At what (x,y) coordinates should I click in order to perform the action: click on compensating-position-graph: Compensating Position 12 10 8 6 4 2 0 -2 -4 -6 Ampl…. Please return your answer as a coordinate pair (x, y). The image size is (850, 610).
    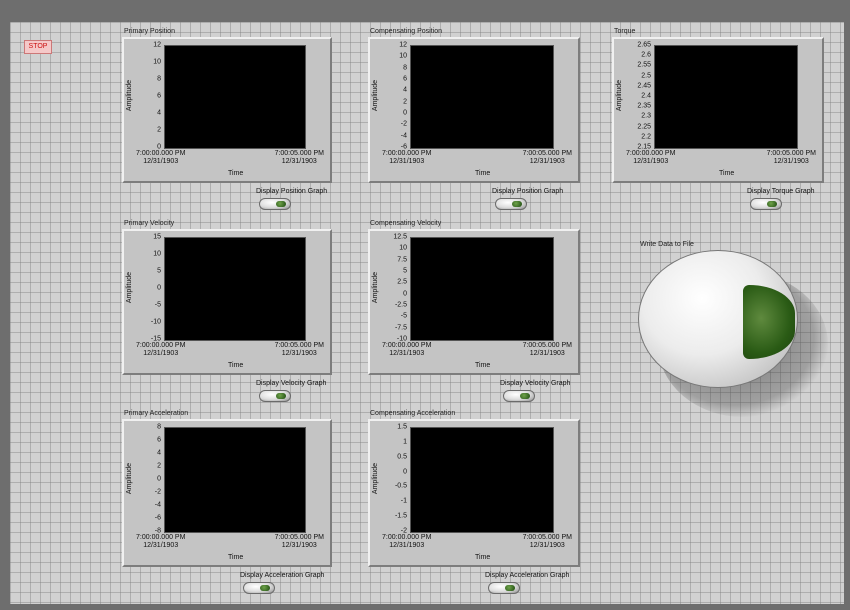
    Looking at the image, I should click on (474, 105).